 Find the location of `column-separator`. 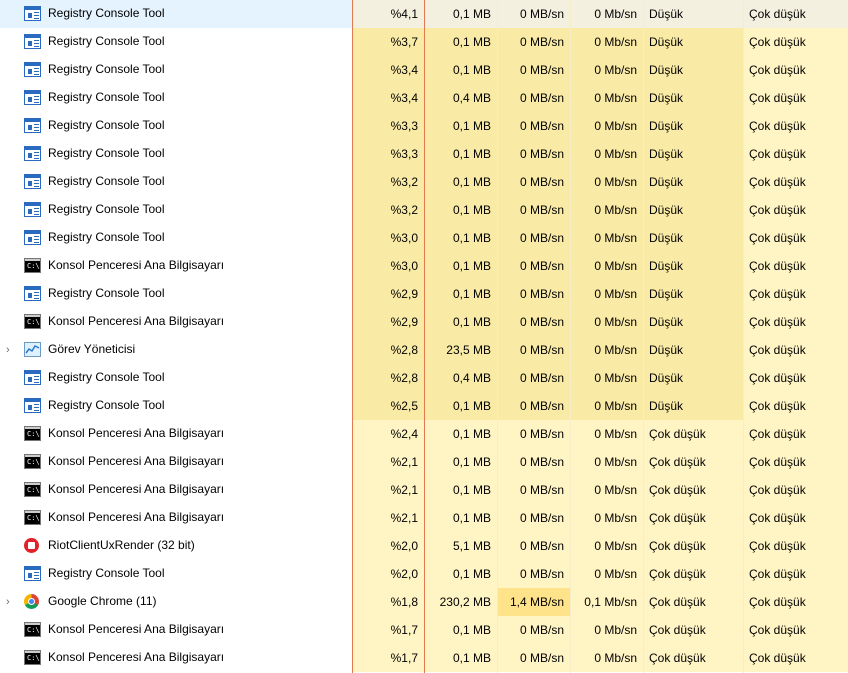

column-separator is located at coordinates (570, 336).